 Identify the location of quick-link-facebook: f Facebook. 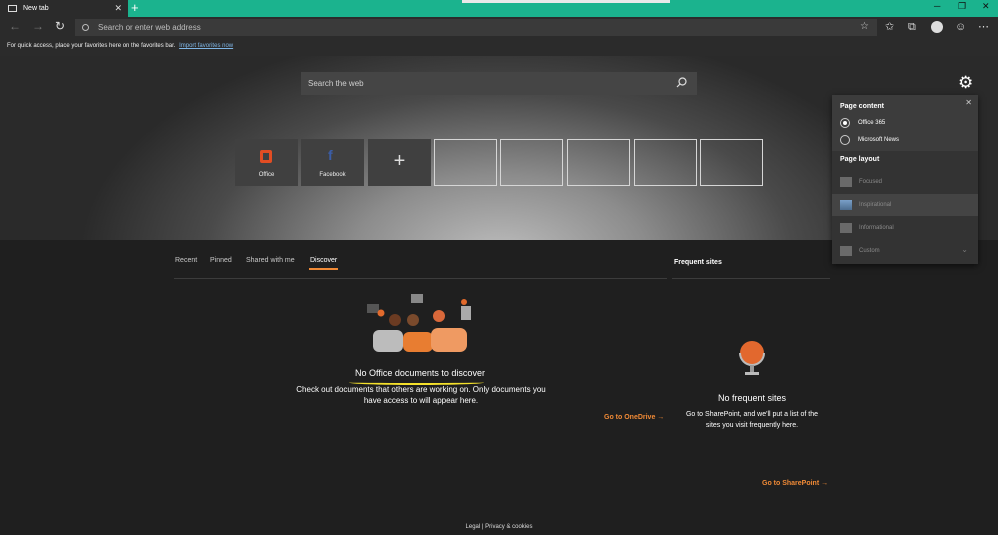
(332, 162).